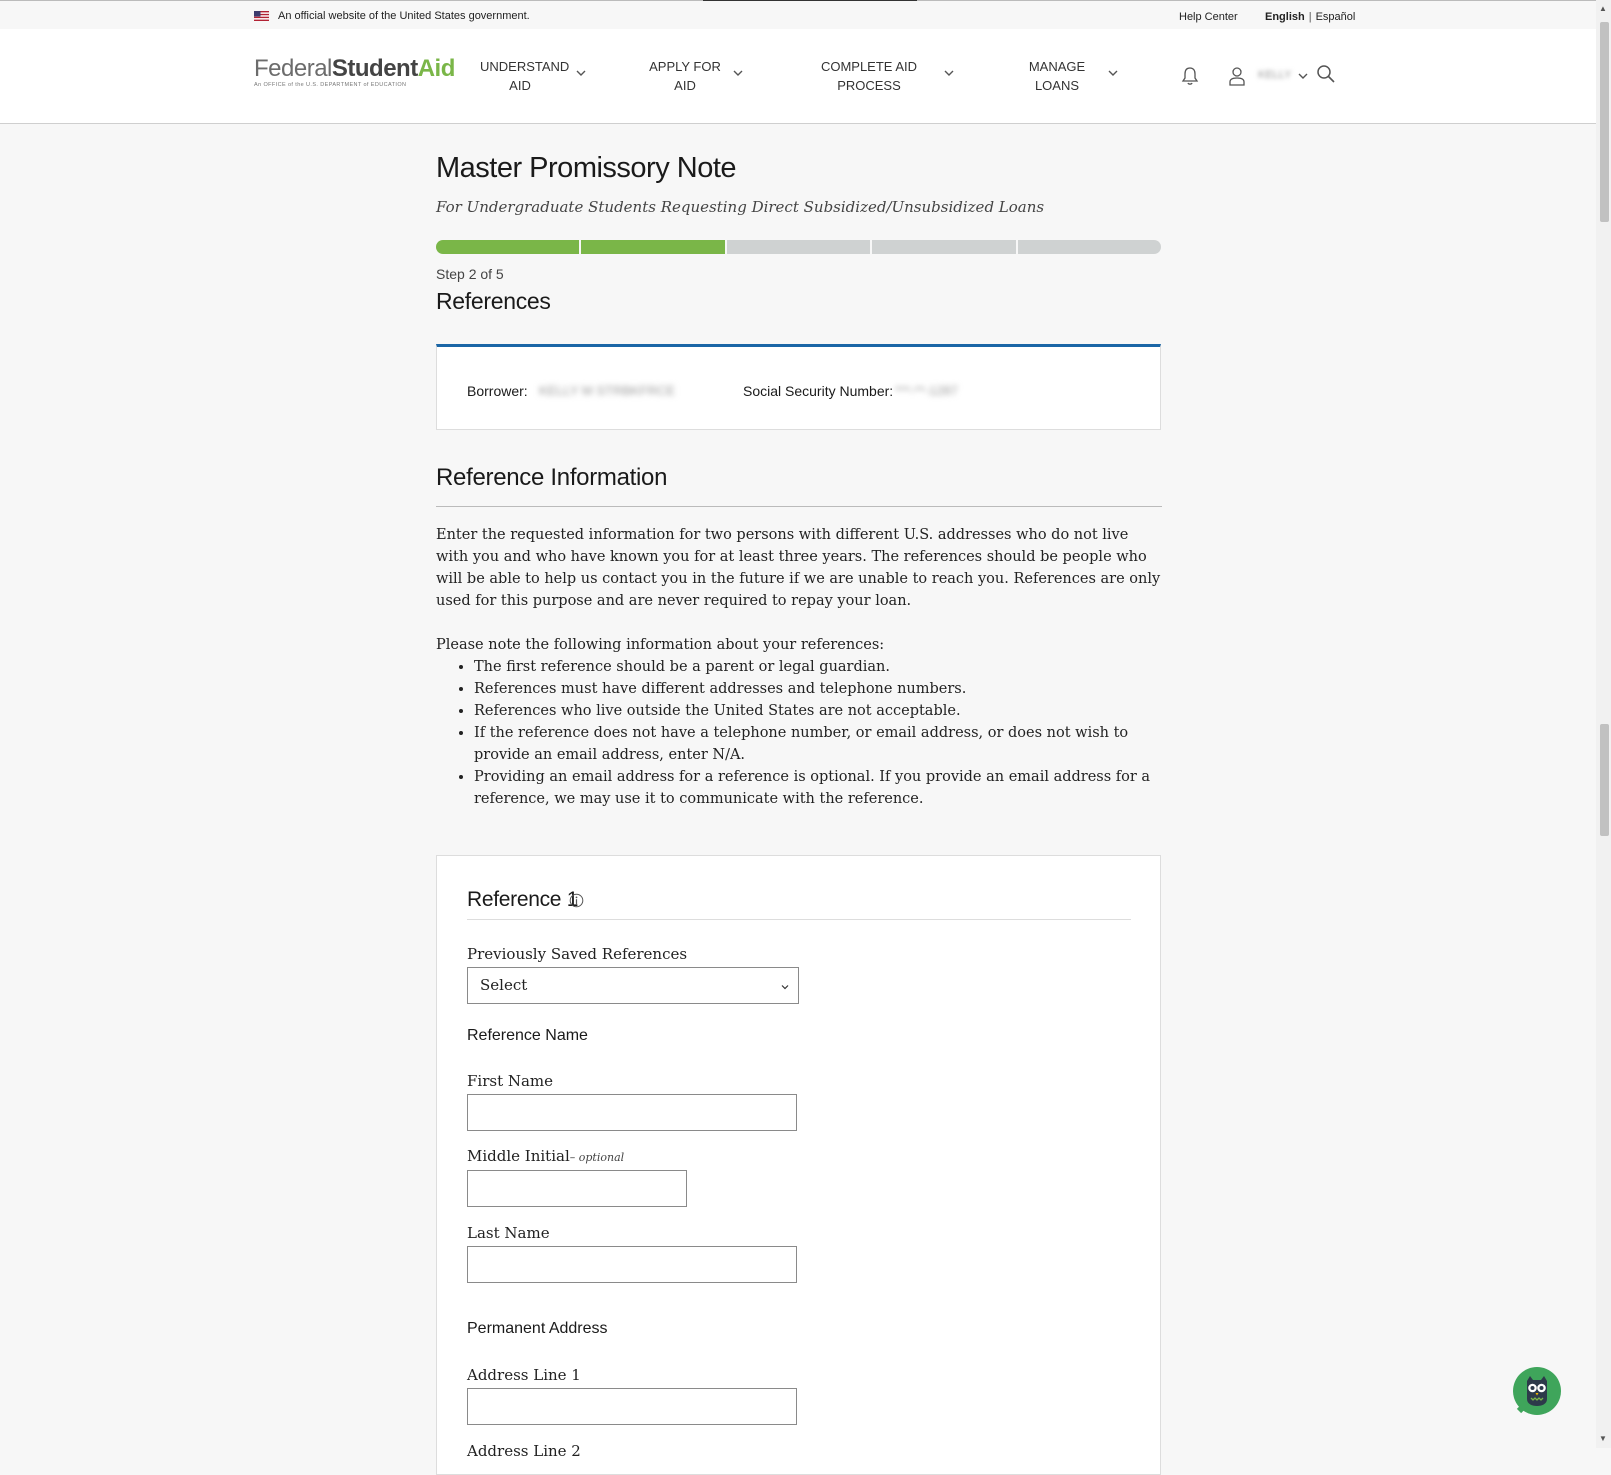 The height and width of the screenshot is (1475, 1611). I want to click on language-switcher: English | Español, so click(1310, 17).